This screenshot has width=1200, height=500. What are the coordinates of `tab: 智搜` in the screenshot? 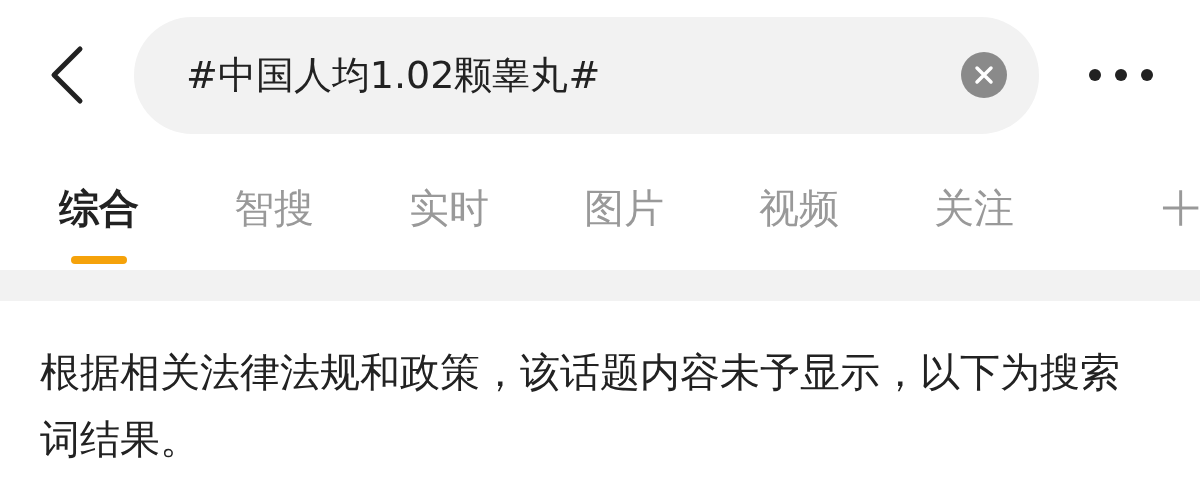 It's located at (274, 207).